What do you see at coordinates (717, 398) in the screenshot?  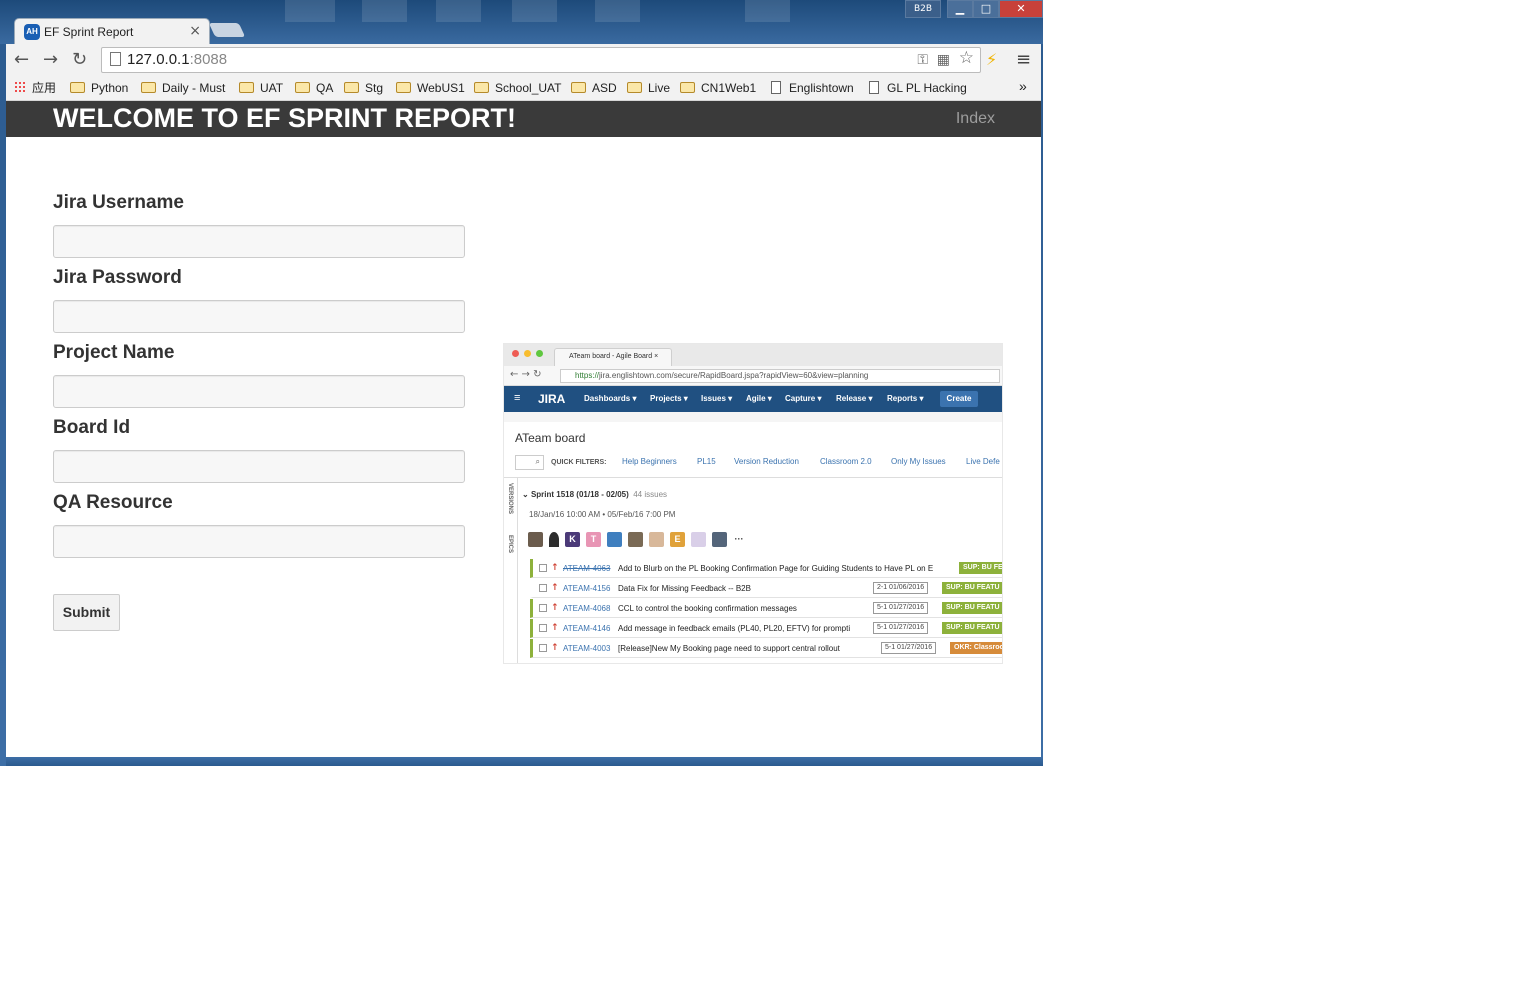 I see `jira-nav-item: Issues ▾` at bounding box center [717, 398].